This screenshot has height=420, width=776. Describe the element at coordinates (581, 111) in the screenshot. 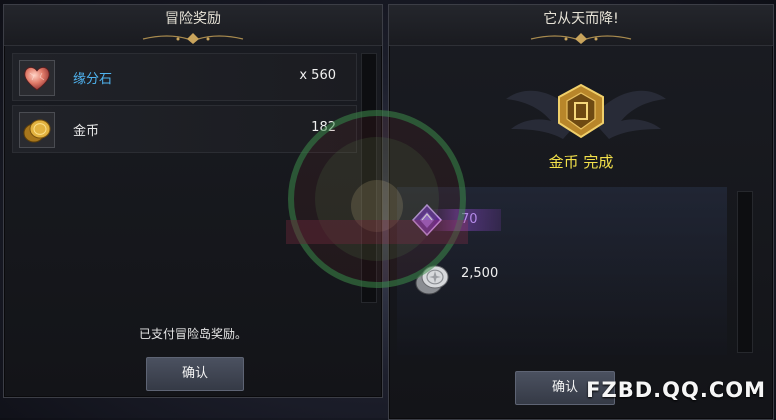

I see `completion-medal-icon` at that location.